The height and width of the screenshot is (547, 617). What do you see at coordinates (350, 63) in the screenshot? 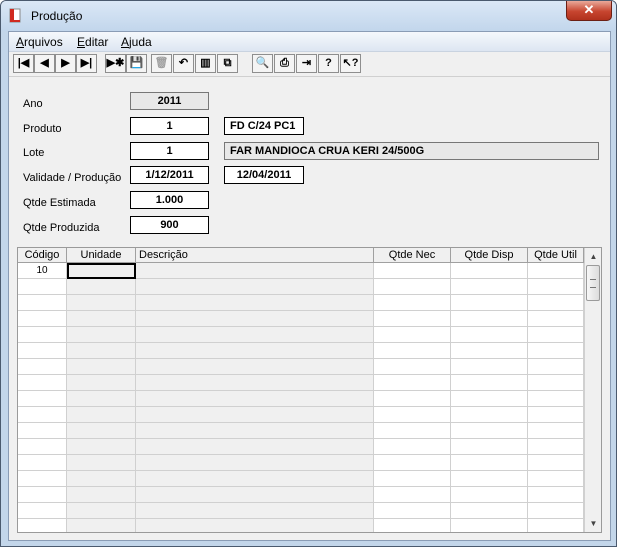
I see `context-help-button: ↖?` at bounding box center [350, 63].